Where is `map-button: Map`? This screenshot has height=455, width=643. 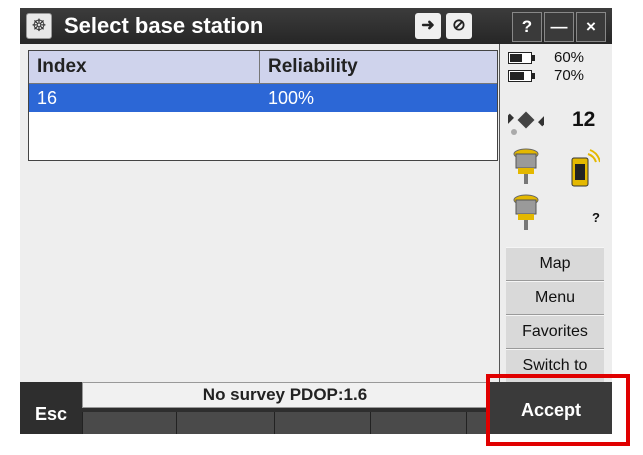
map-button: Map is located at coordinates (555, 264).